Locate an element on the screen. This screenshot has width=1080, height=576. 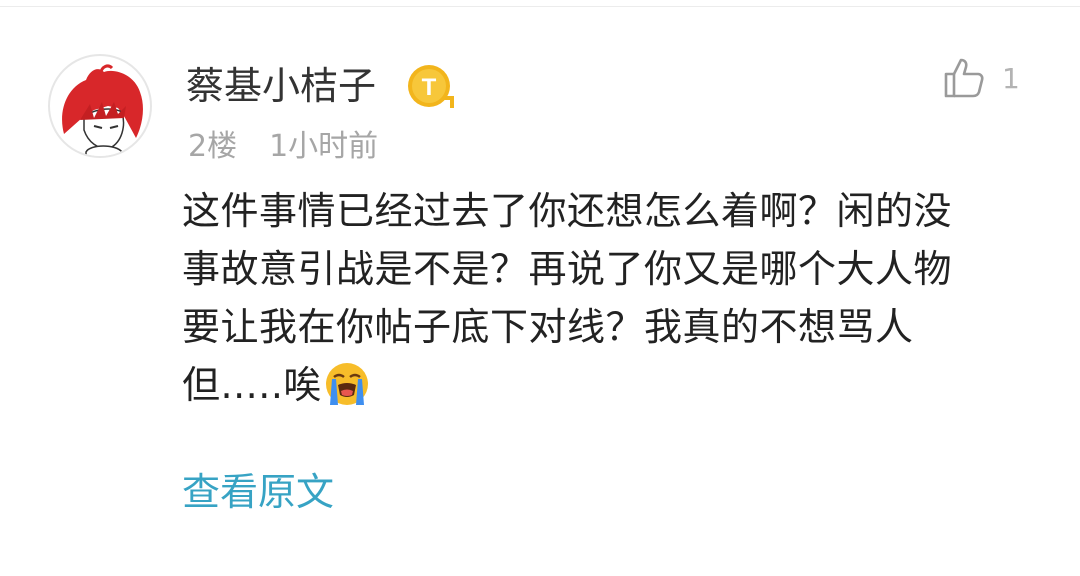
avatar-image is located at coordinates (102, 110).